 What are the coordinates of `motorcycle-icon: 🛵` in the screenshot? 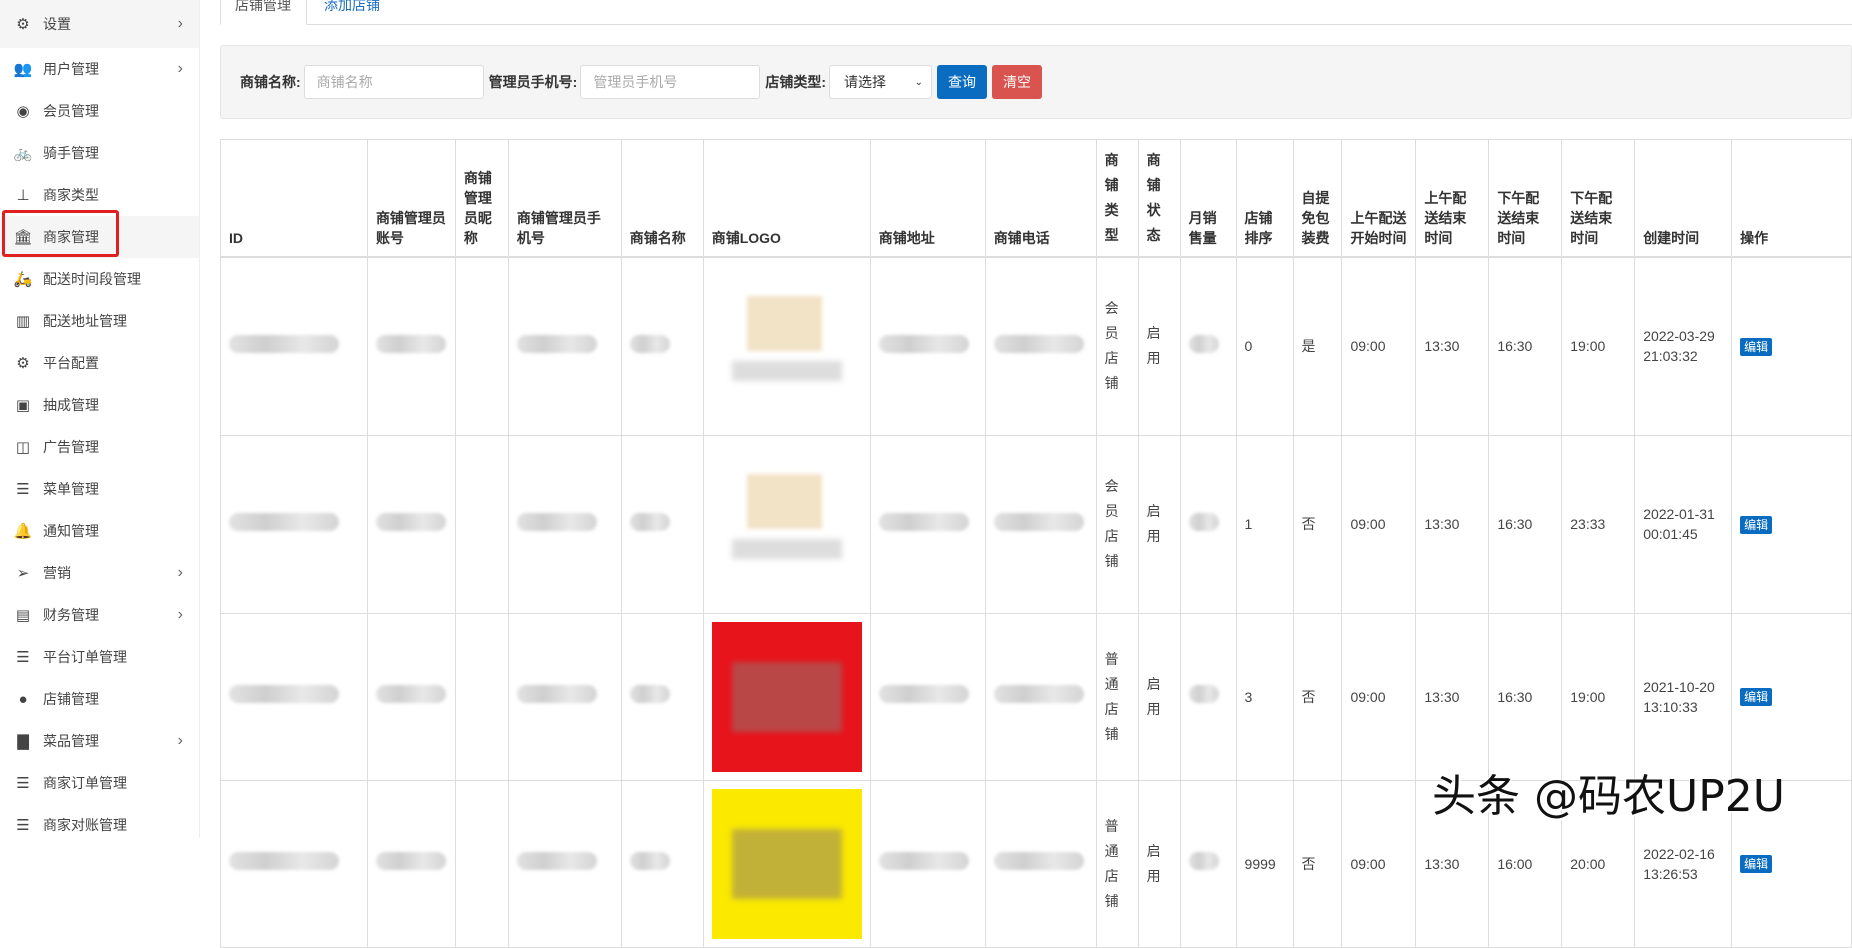 It's located at (23, 279).